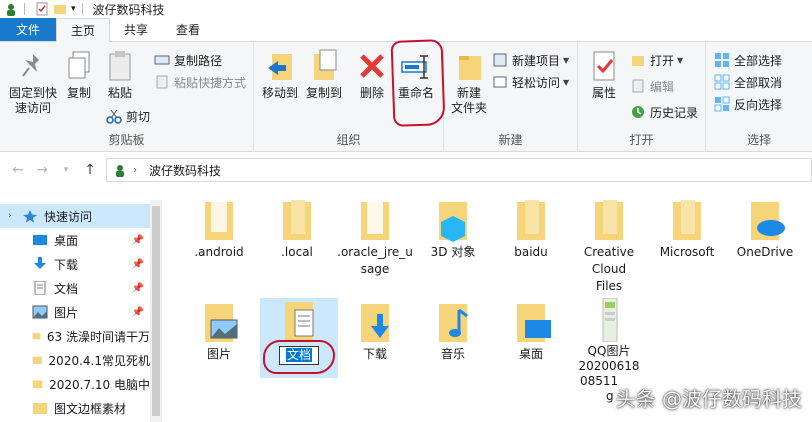 The image size is (812, 422). Describe the element at coordinates (349, 97) in the screenshot. I see `organize-group: 移动到 复制到 删除 重命名 组织` at that location.